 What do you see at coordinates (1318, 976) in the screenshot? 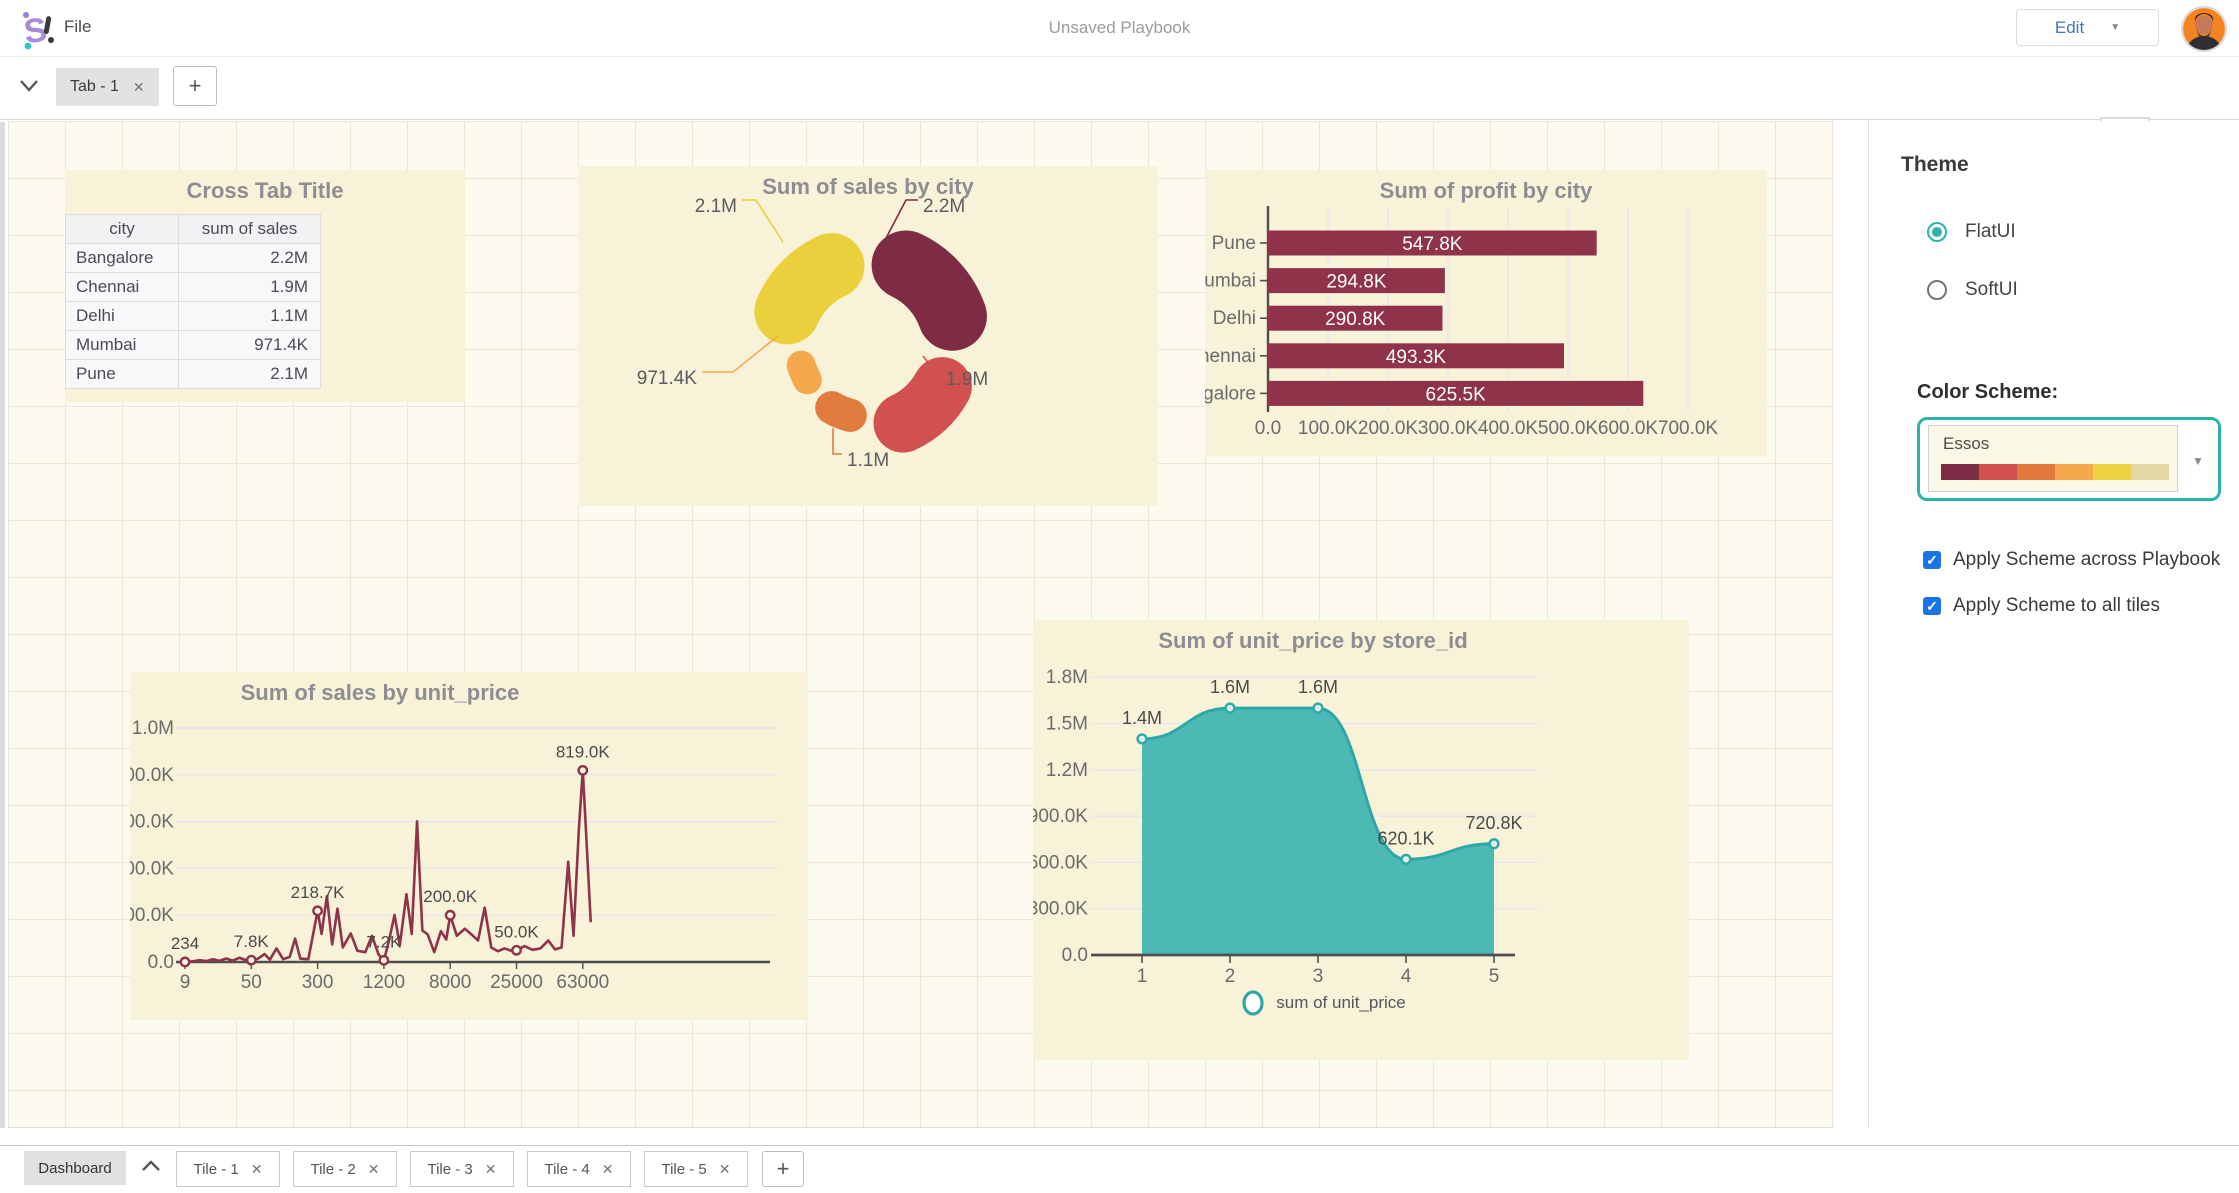
I see `svg-text: 3` at bounding box center [1318, 976].